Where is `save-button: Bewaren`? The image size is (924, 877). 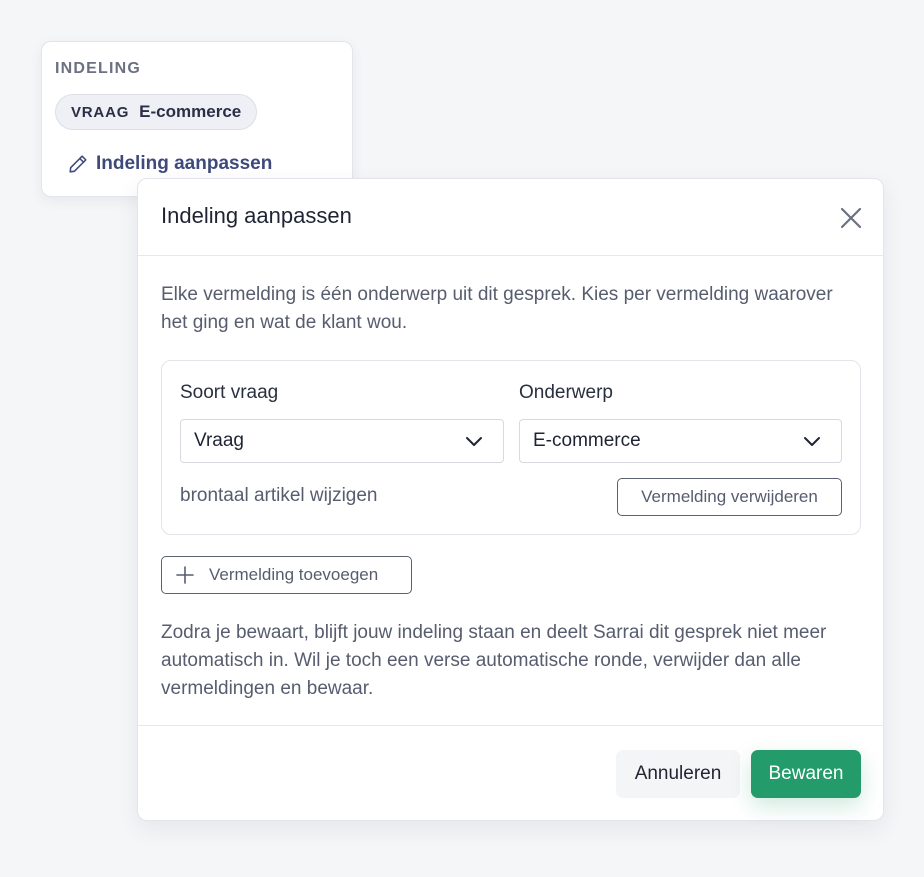
save-button: Bewaren is located at coordinates (806, 774).